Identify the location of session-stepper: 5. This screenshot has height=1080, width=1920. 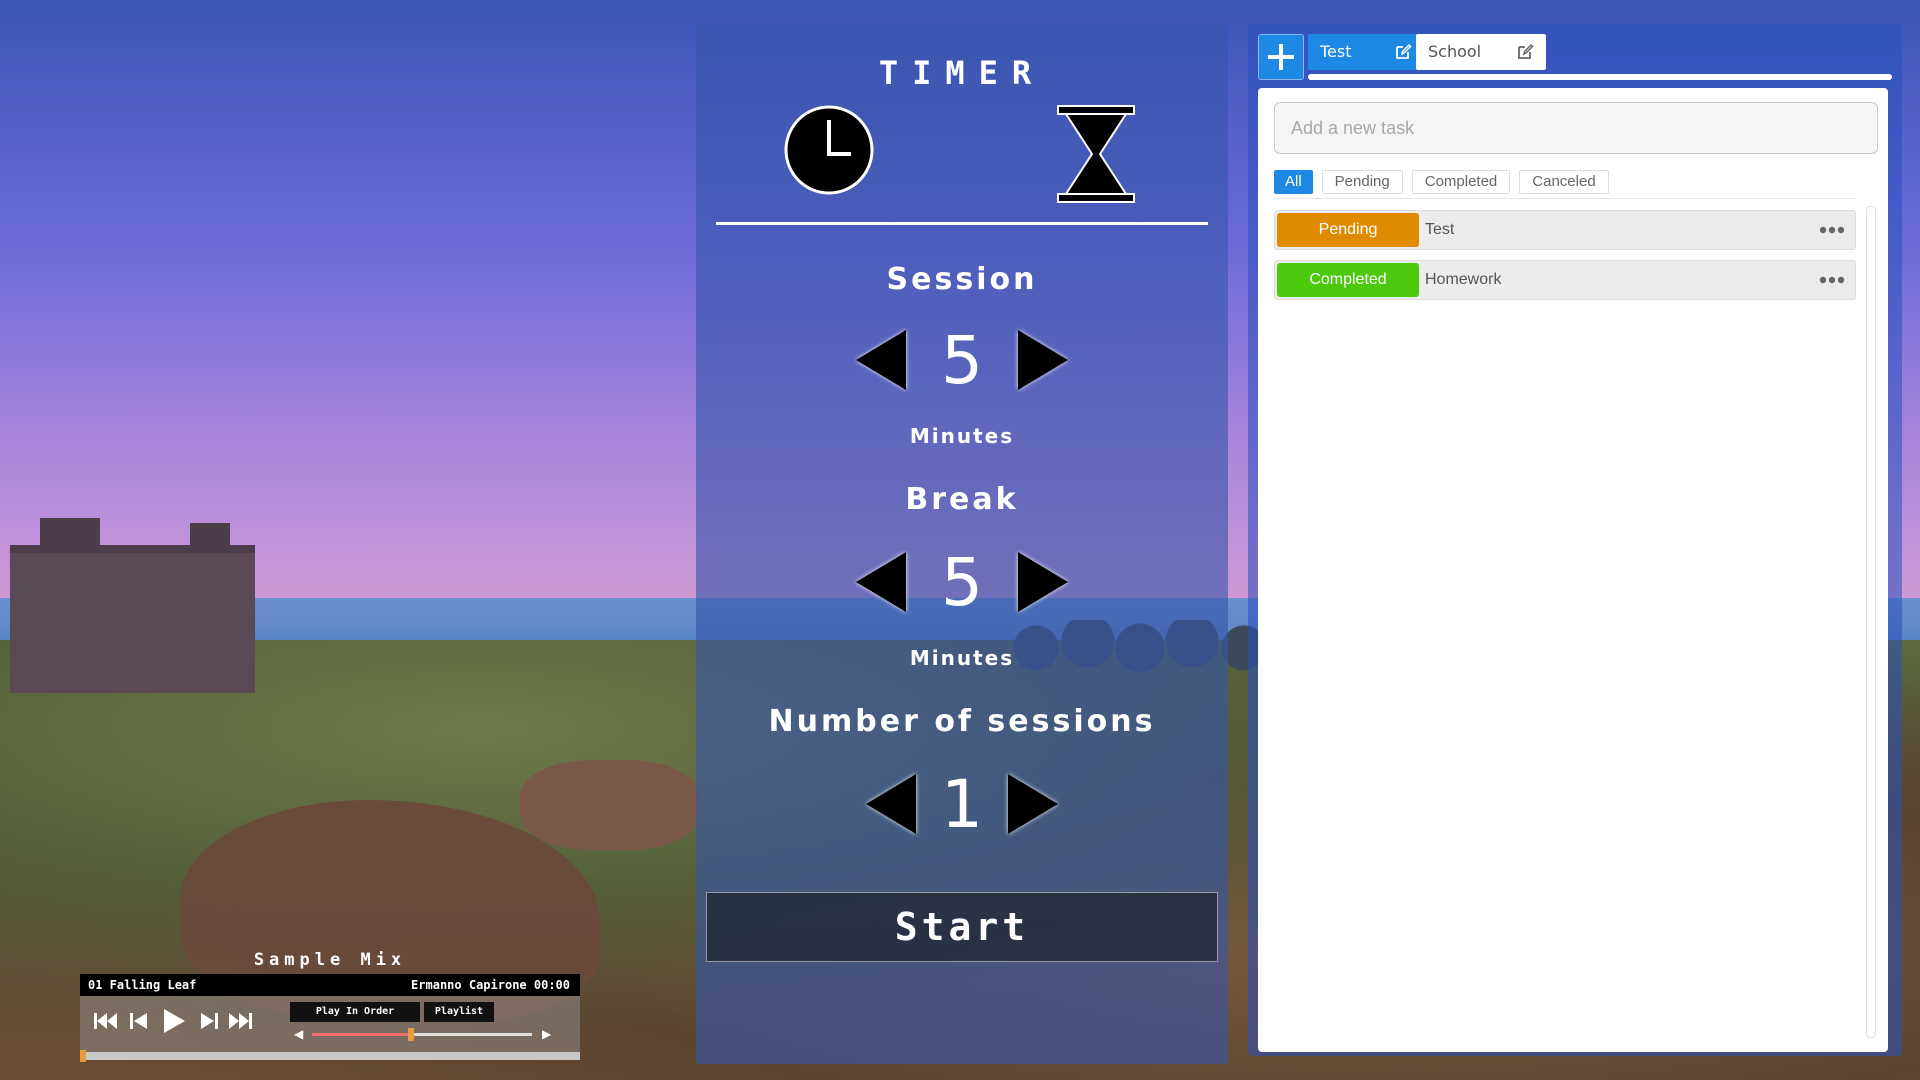
(962, 361).